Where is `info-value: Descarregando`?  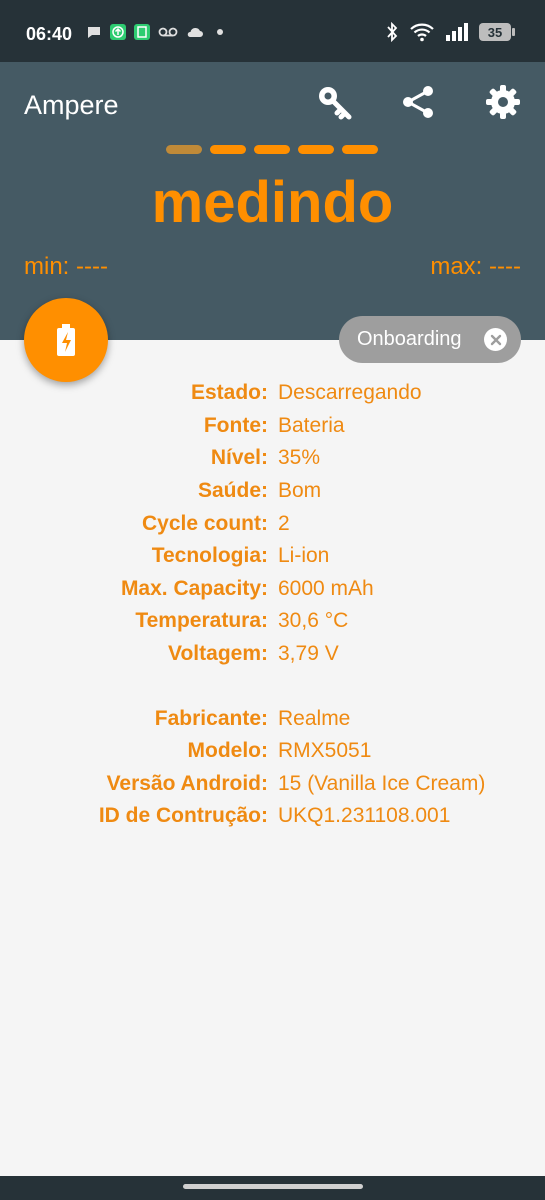
info-value: Descarregando is located at coordinates (350, 393).